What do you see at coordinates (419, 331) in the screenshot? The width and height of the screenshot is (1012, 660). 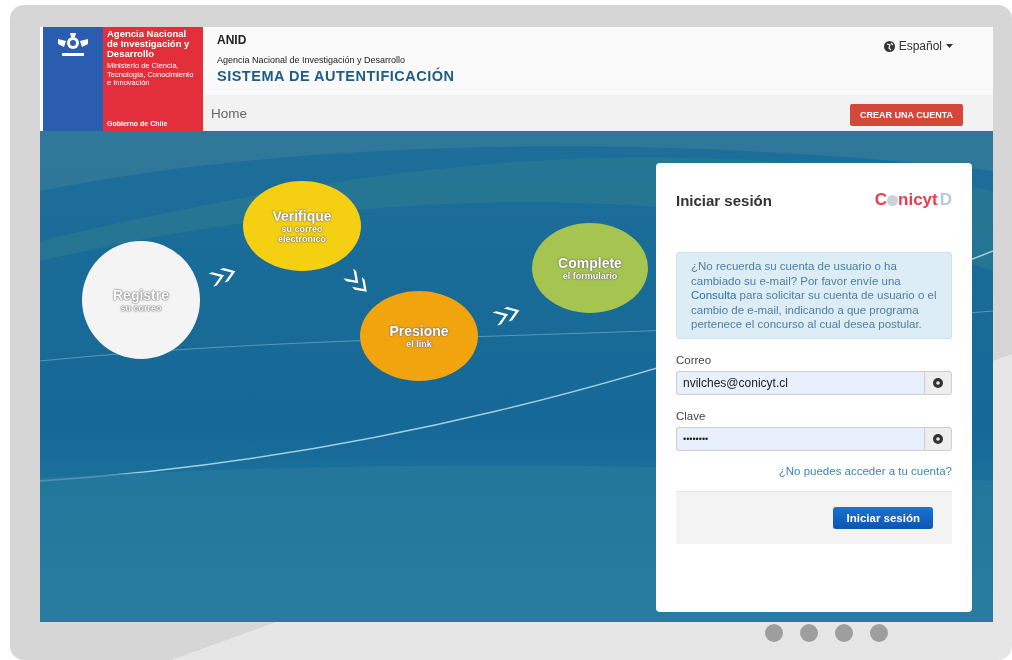 I see `step-title: Presione` at bounding box center [419, 331].